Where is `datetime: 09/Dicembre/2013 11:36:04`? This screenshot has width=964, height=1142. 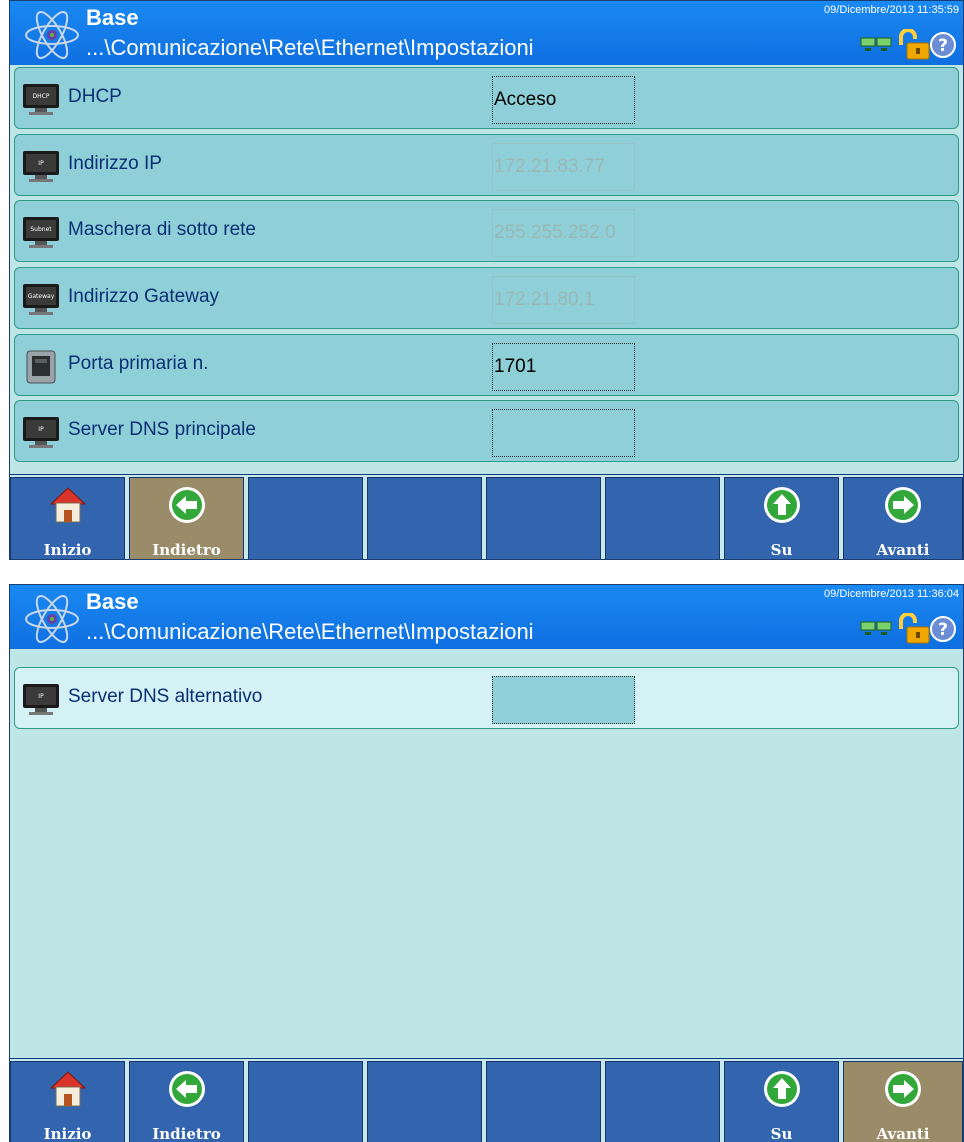 datetime: 09/Dicembre/2013 11:36:04 is located at coordinates (891, 594).